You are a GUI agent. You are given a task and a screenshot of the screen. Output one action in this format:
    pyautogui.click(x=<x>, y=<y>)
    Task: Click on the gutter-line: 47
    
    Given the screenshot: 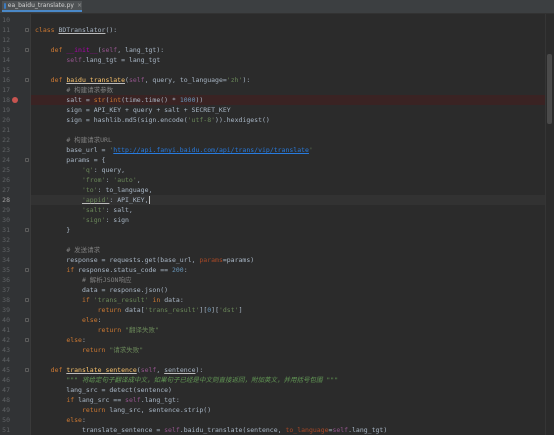 What is the action you would take?
    pyautogui.click(x=15, y=390)
    